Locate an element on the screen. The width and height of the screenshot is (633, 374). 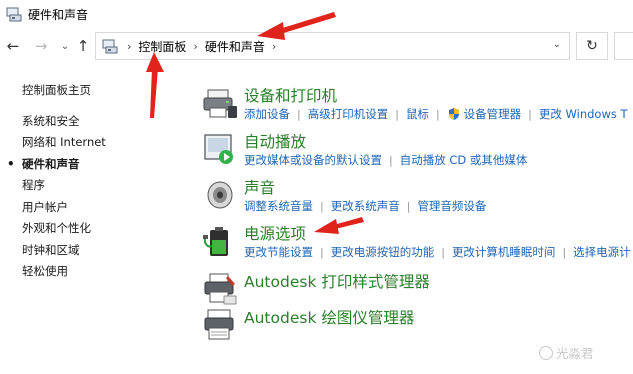
category-title-autodesk-print-style: Autodesk 打印样式管理器 is located at coordinates (337, 281).